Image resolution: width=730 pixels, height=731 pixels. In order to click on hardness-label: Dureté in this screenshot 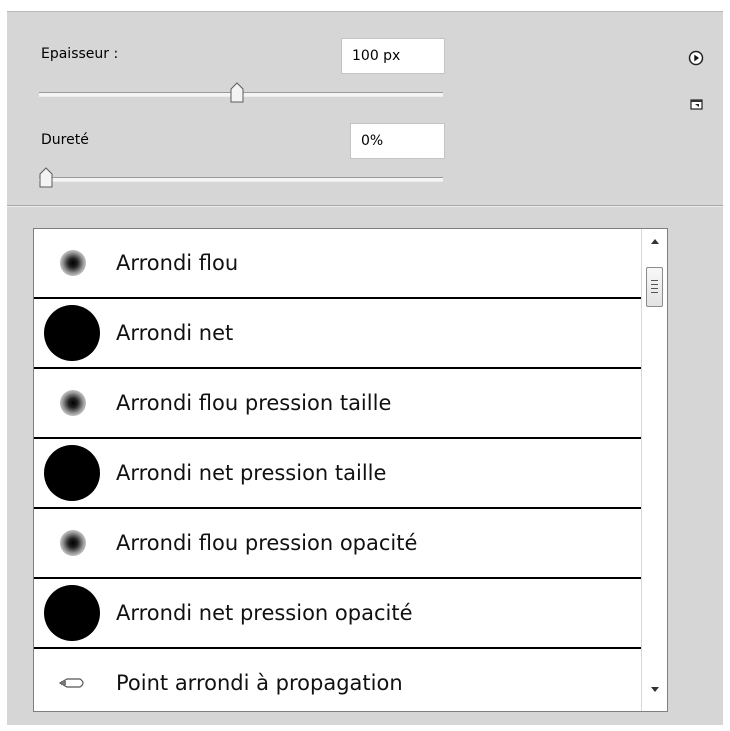, I will do `click(65, 140)`.